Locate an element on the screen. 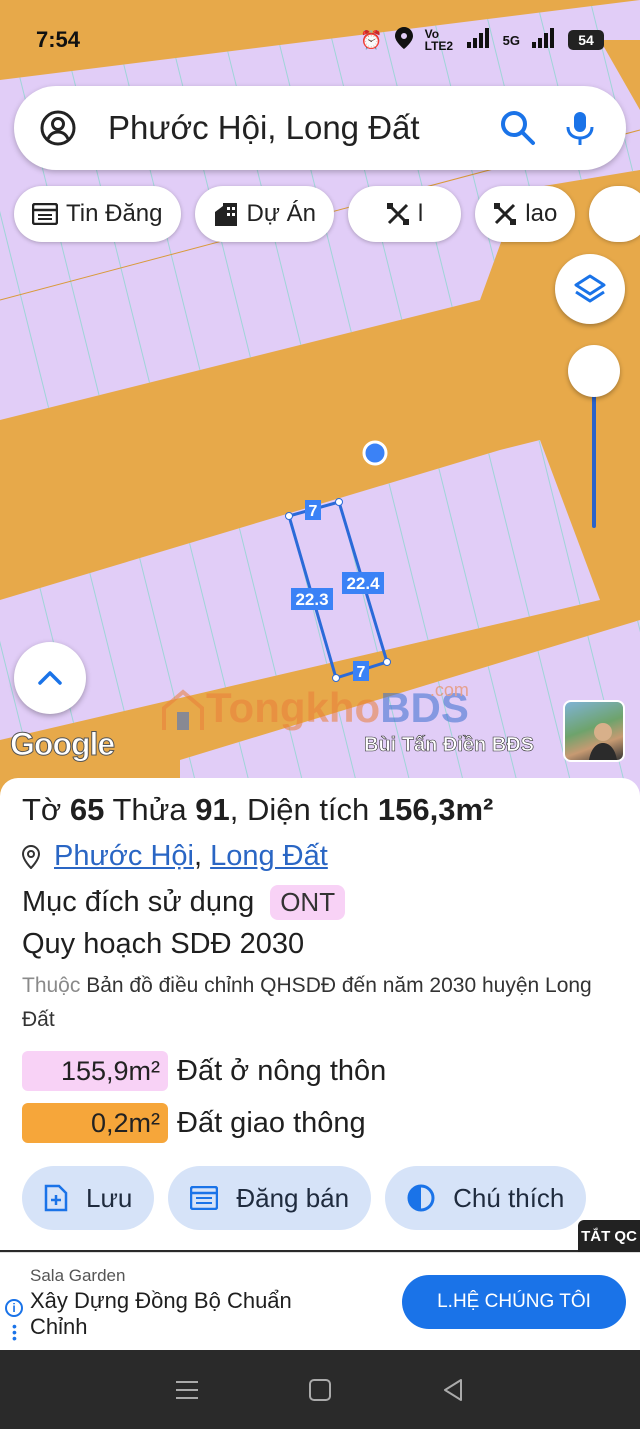 This screenshot has width=640, height=1429. chip-tools-2: lao is located at coordinates (525, 214).